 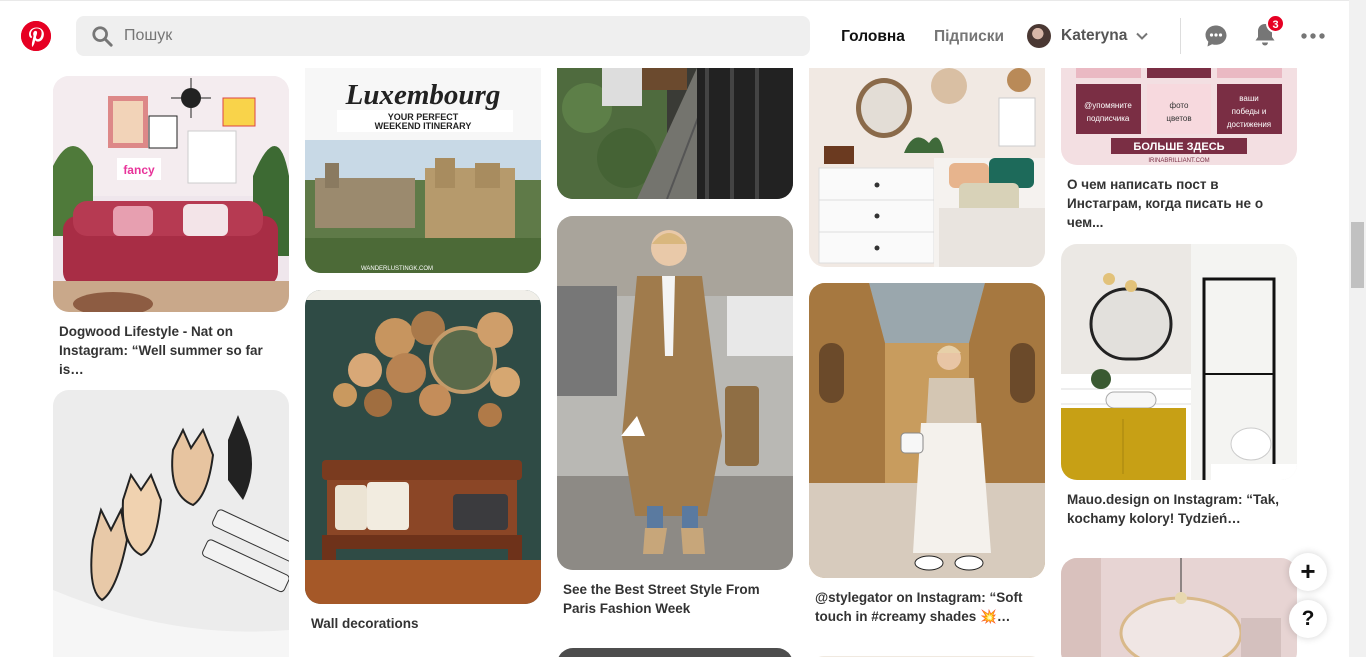 What do you see at coordinates (1357, 255) in the screenshot?
I see `scrollbar-thumb` at bounding box center [1357, 255].